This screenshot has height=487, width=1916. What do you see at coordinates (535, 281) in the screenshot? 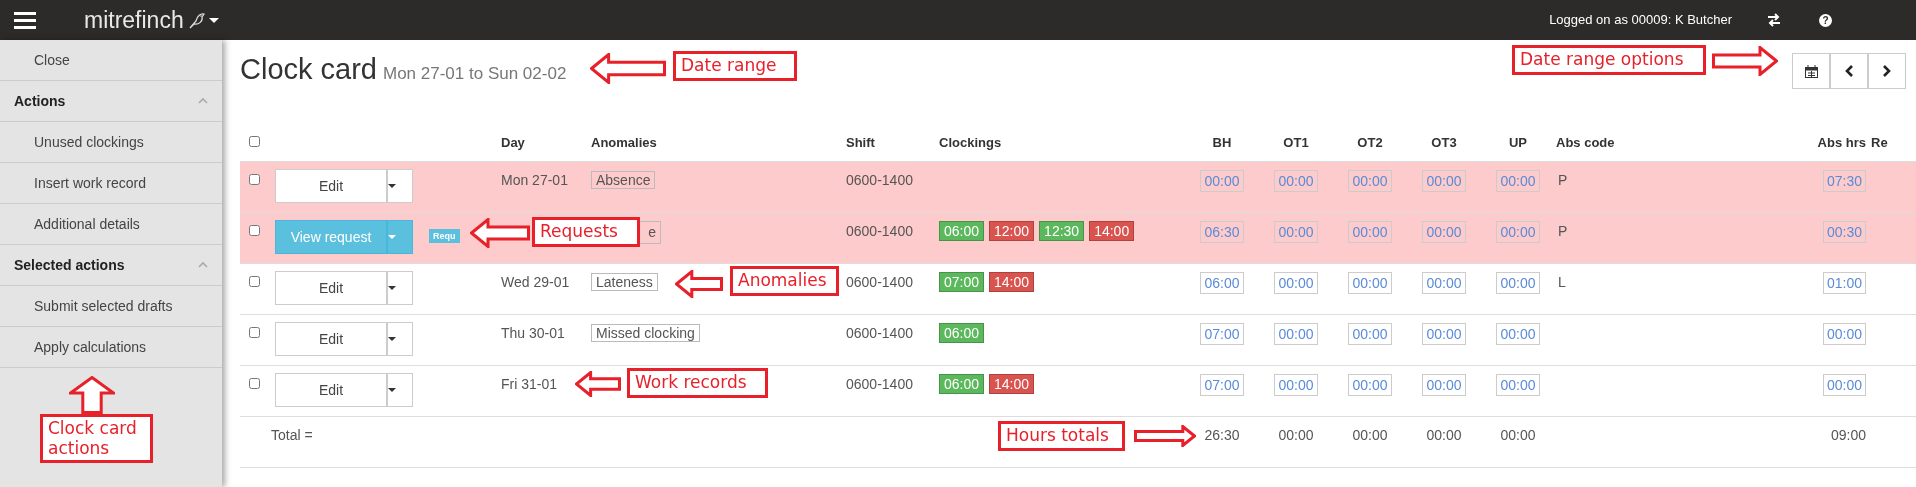
I see `day-text: Wed 29-01` at bounding box center [535, 281].